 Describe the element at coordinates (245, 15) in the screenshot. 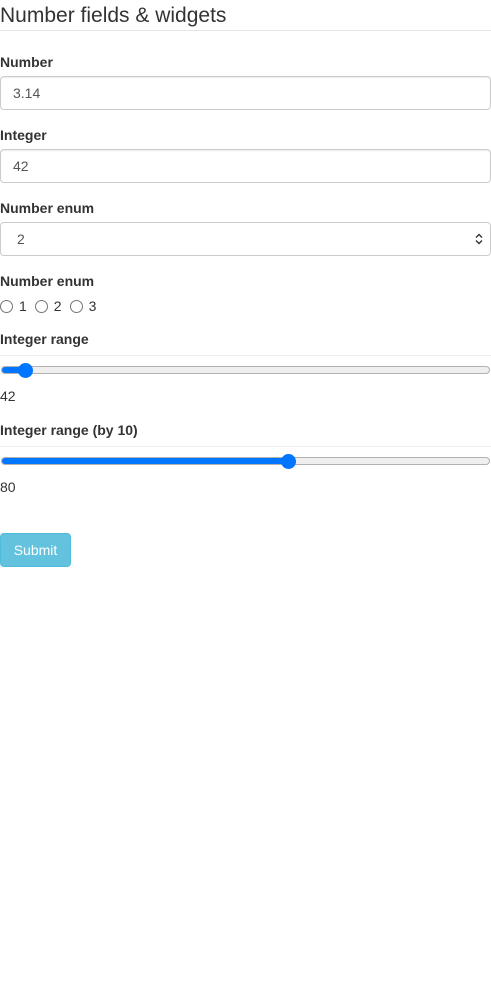

I see `form-title: Number fields & widgets` at that location.